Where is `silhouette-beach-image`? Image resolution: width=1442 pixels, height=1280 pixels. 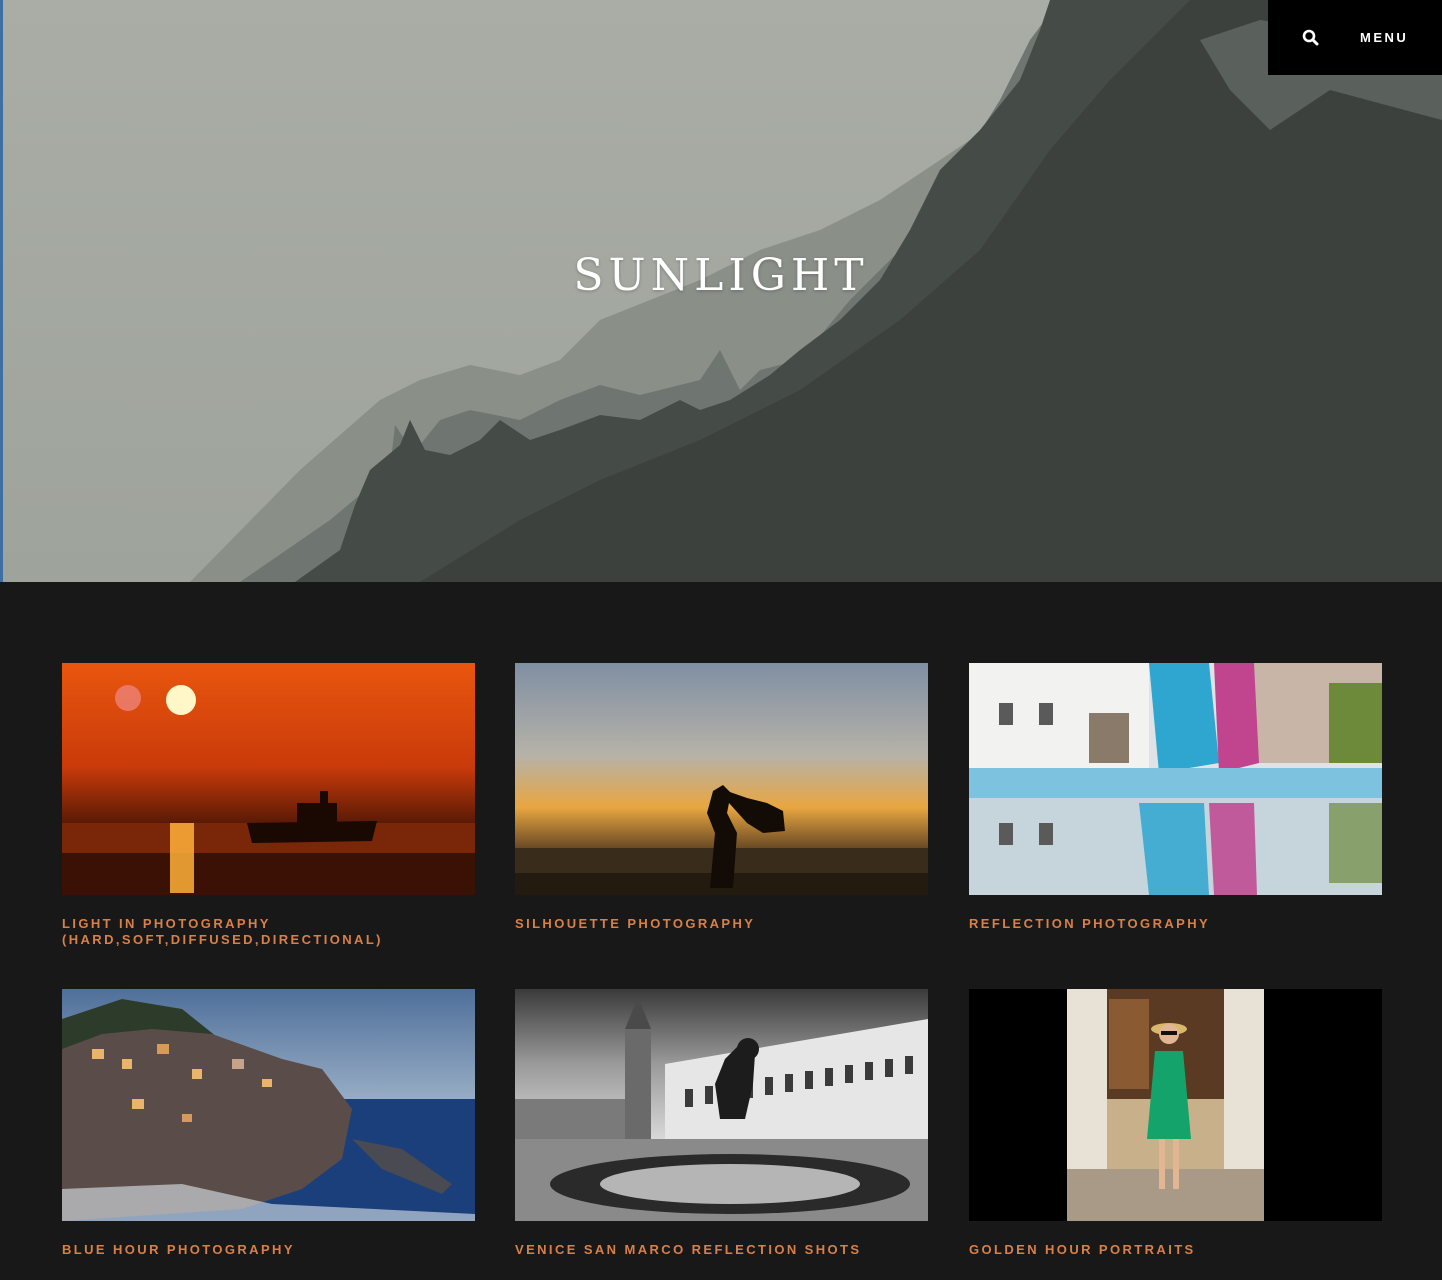 silhouette-beach-image is located at coordinates (721, 779).